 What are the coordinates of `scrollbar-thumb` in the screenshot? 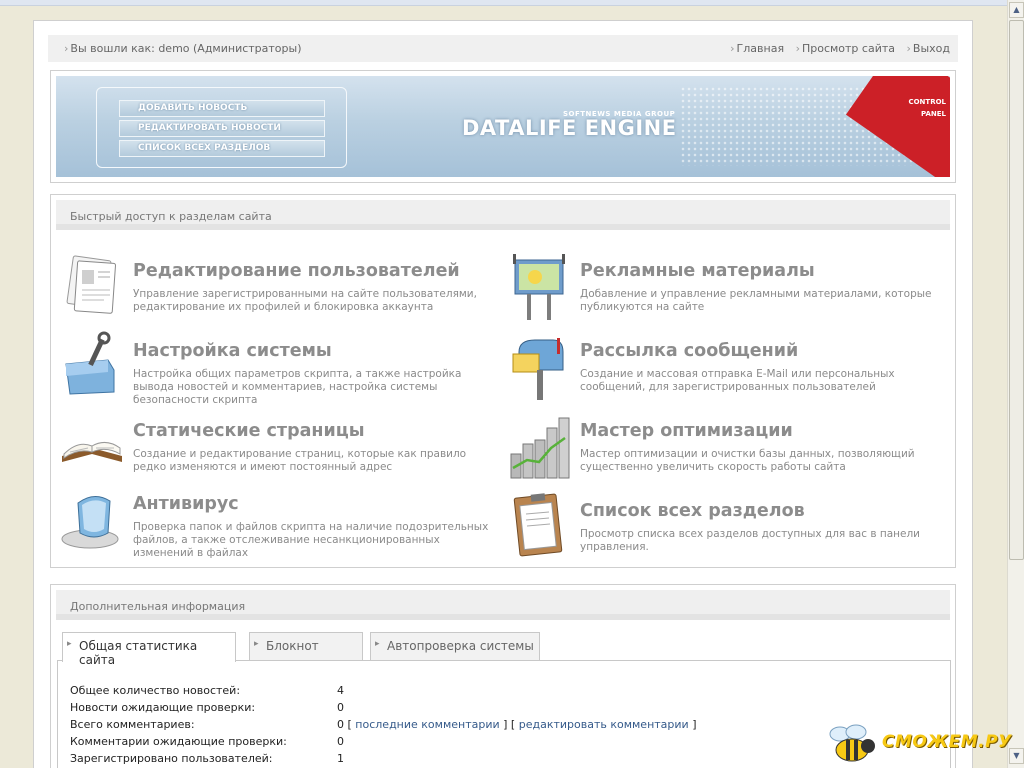 It's located at (1016, 290).